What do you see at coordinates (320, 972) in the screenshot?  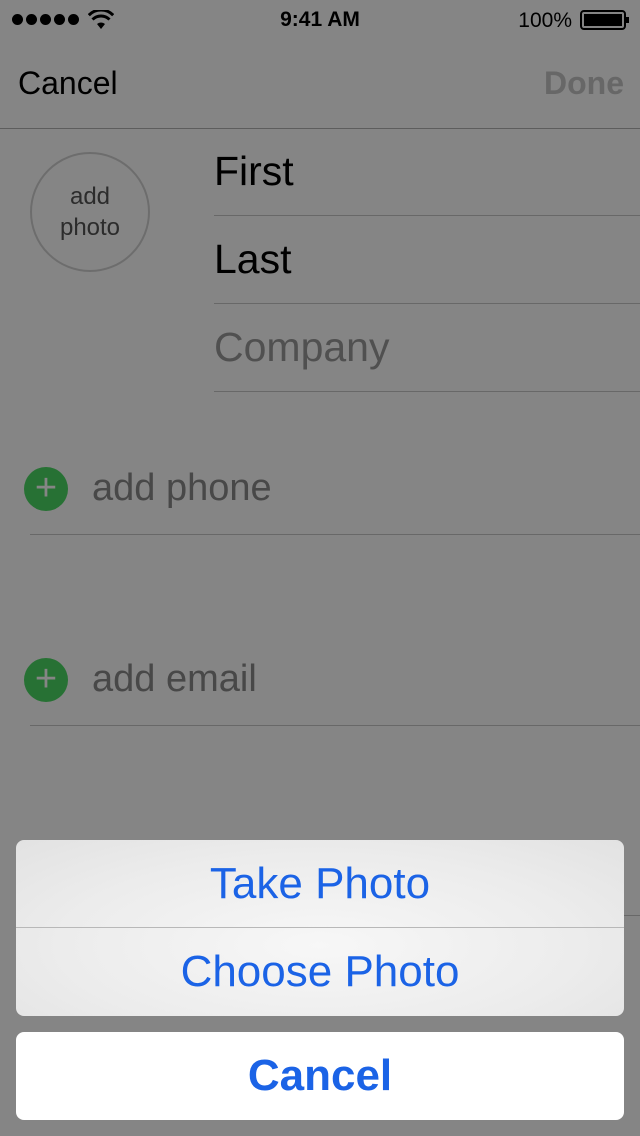 I see `choose-photo-button: Choose Photo` at bounding box center [320, 972].